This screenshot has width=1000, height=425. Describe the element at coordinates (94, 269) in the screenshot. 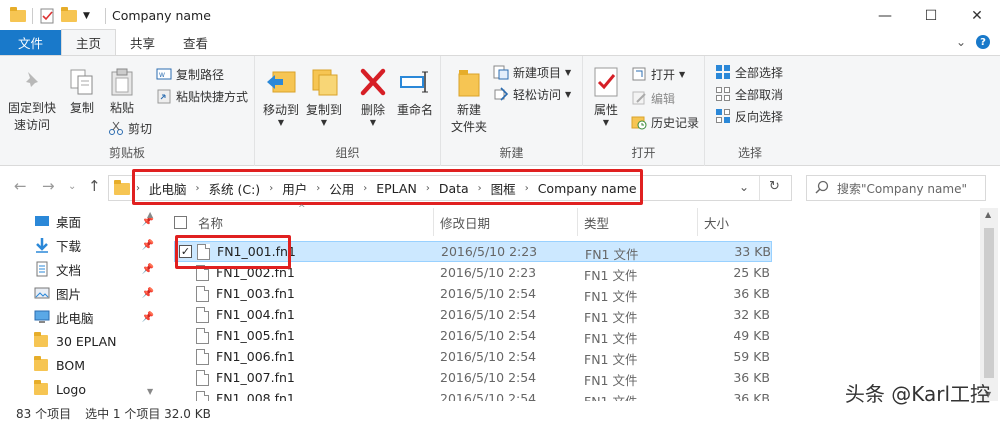

I see `nav-item-documents: 文档 📌` at that location.